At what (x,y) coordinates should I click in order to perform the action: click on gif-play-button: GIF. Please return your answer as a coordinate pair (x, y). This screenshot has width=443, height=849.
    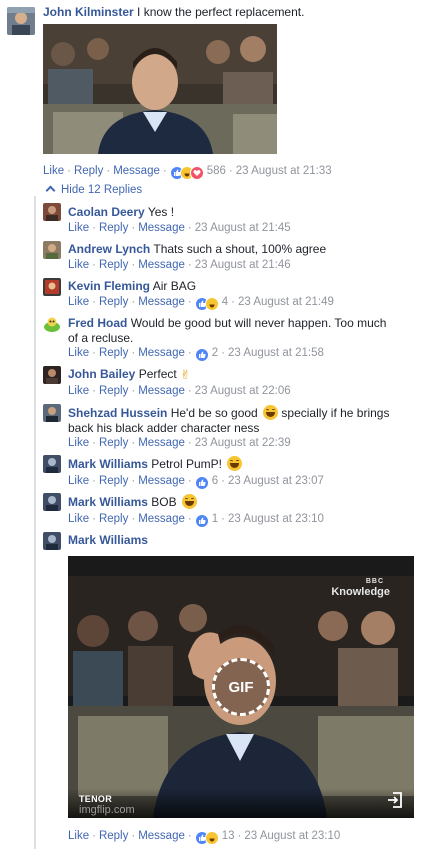
    Looking at the image, I should click on (241, 687).